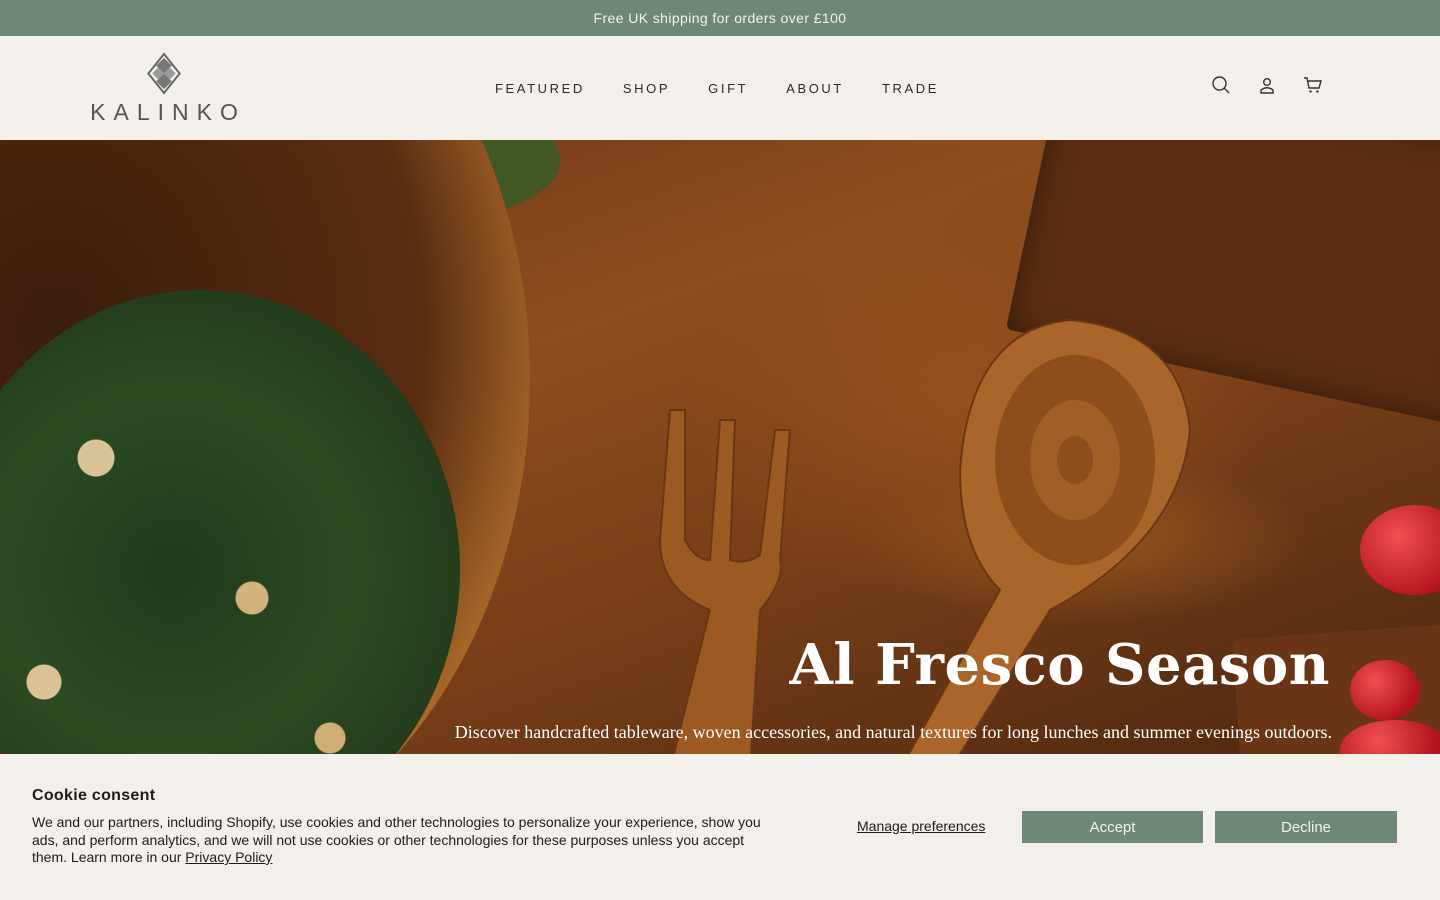 Image resolution: width=1440 pixels, height=900 pixels. I want to click on manage-preferences-link: Manage preferences, so click(921, 826).